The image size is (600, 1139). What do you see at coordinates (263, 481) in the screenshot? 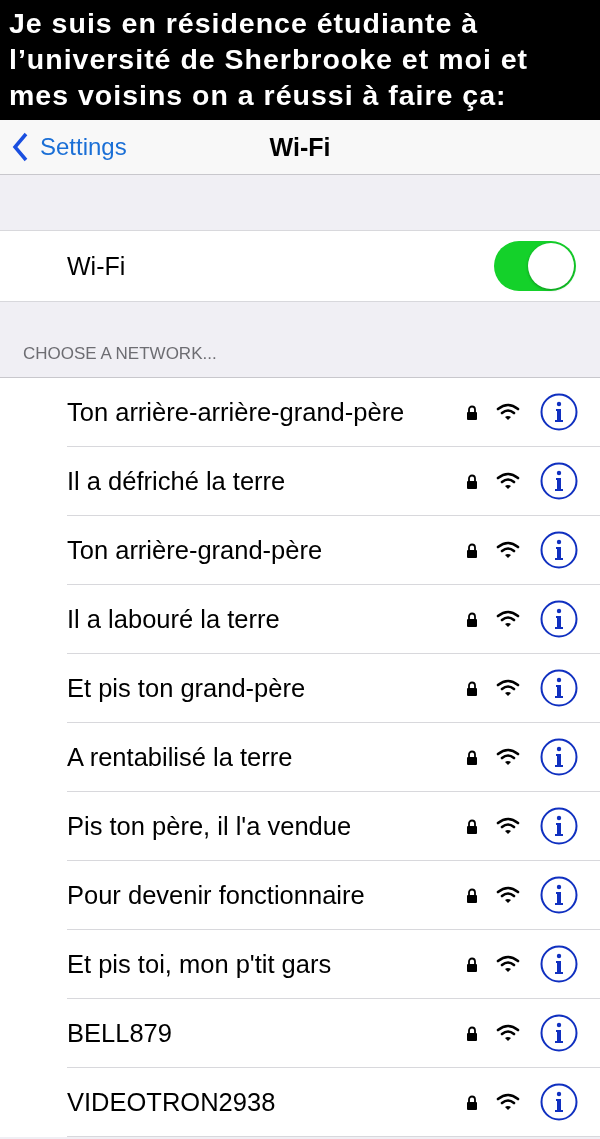
I see `network-name: Il a défriché la terre` at bounding box center [263, 481].